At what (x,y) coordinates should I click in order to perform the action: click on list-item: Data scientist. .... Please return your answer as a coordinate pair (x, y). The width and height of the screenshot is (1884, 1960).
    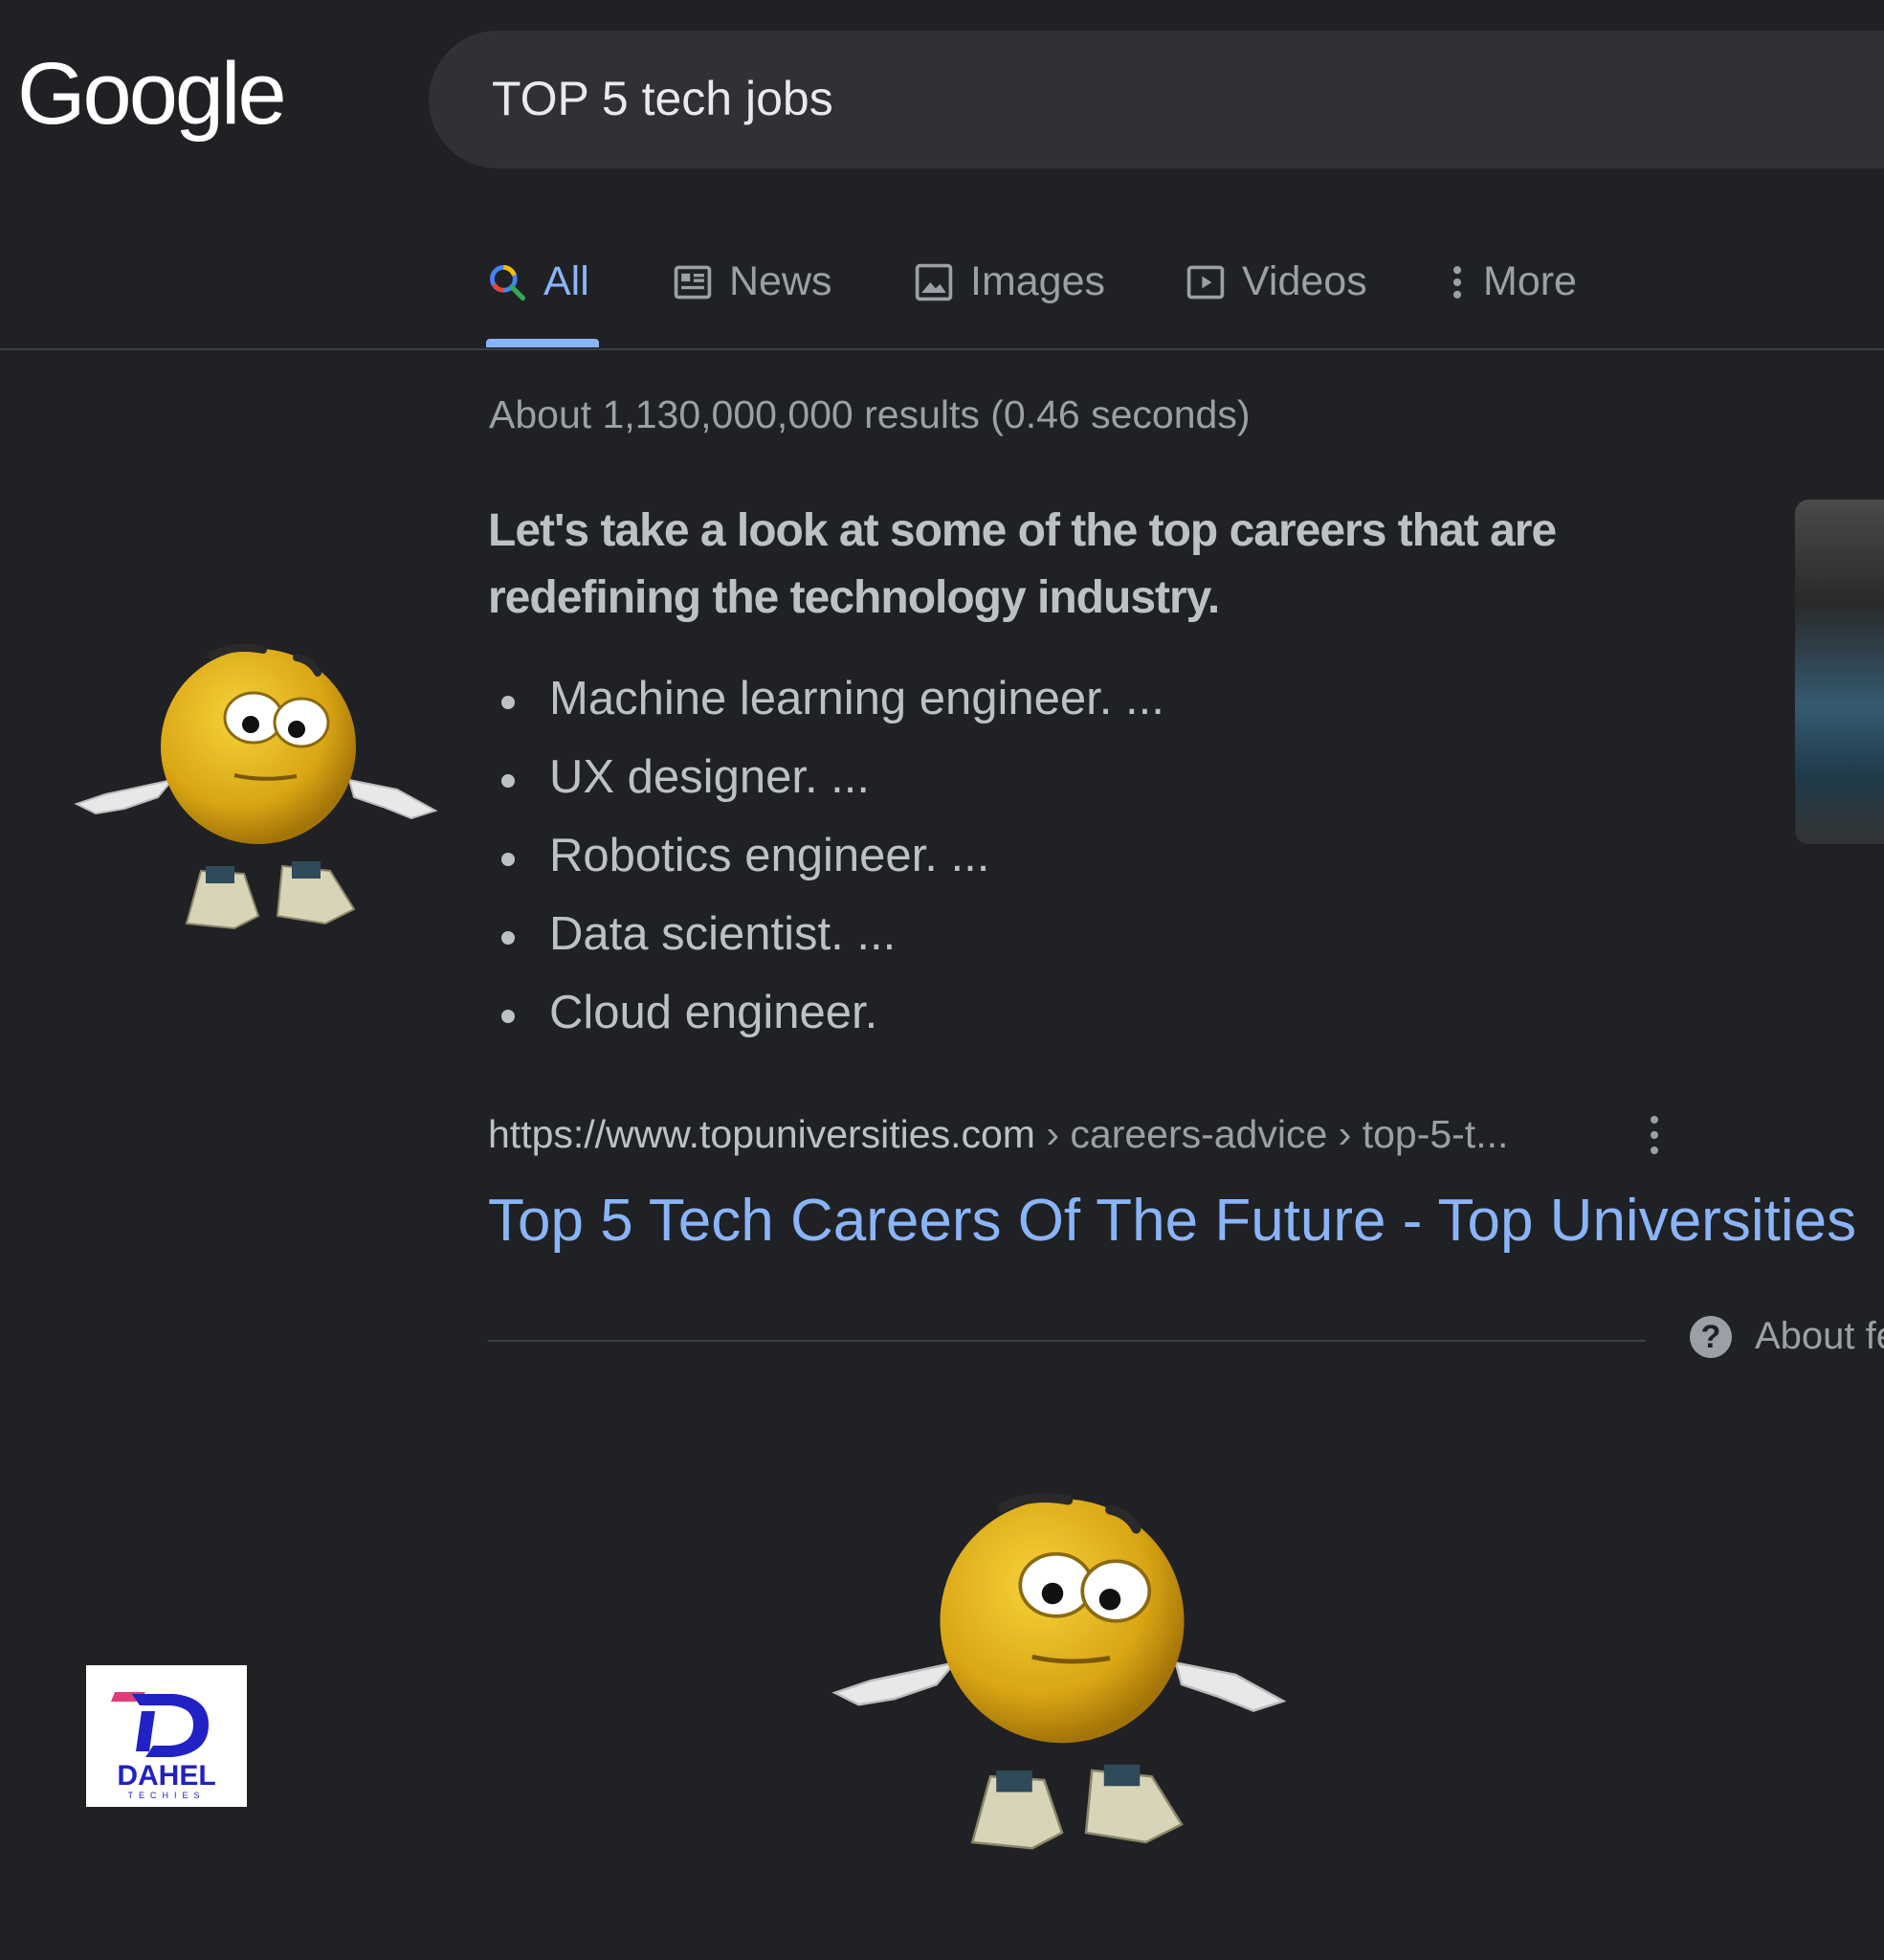
    Looking at the image, I should click on (826, 940).